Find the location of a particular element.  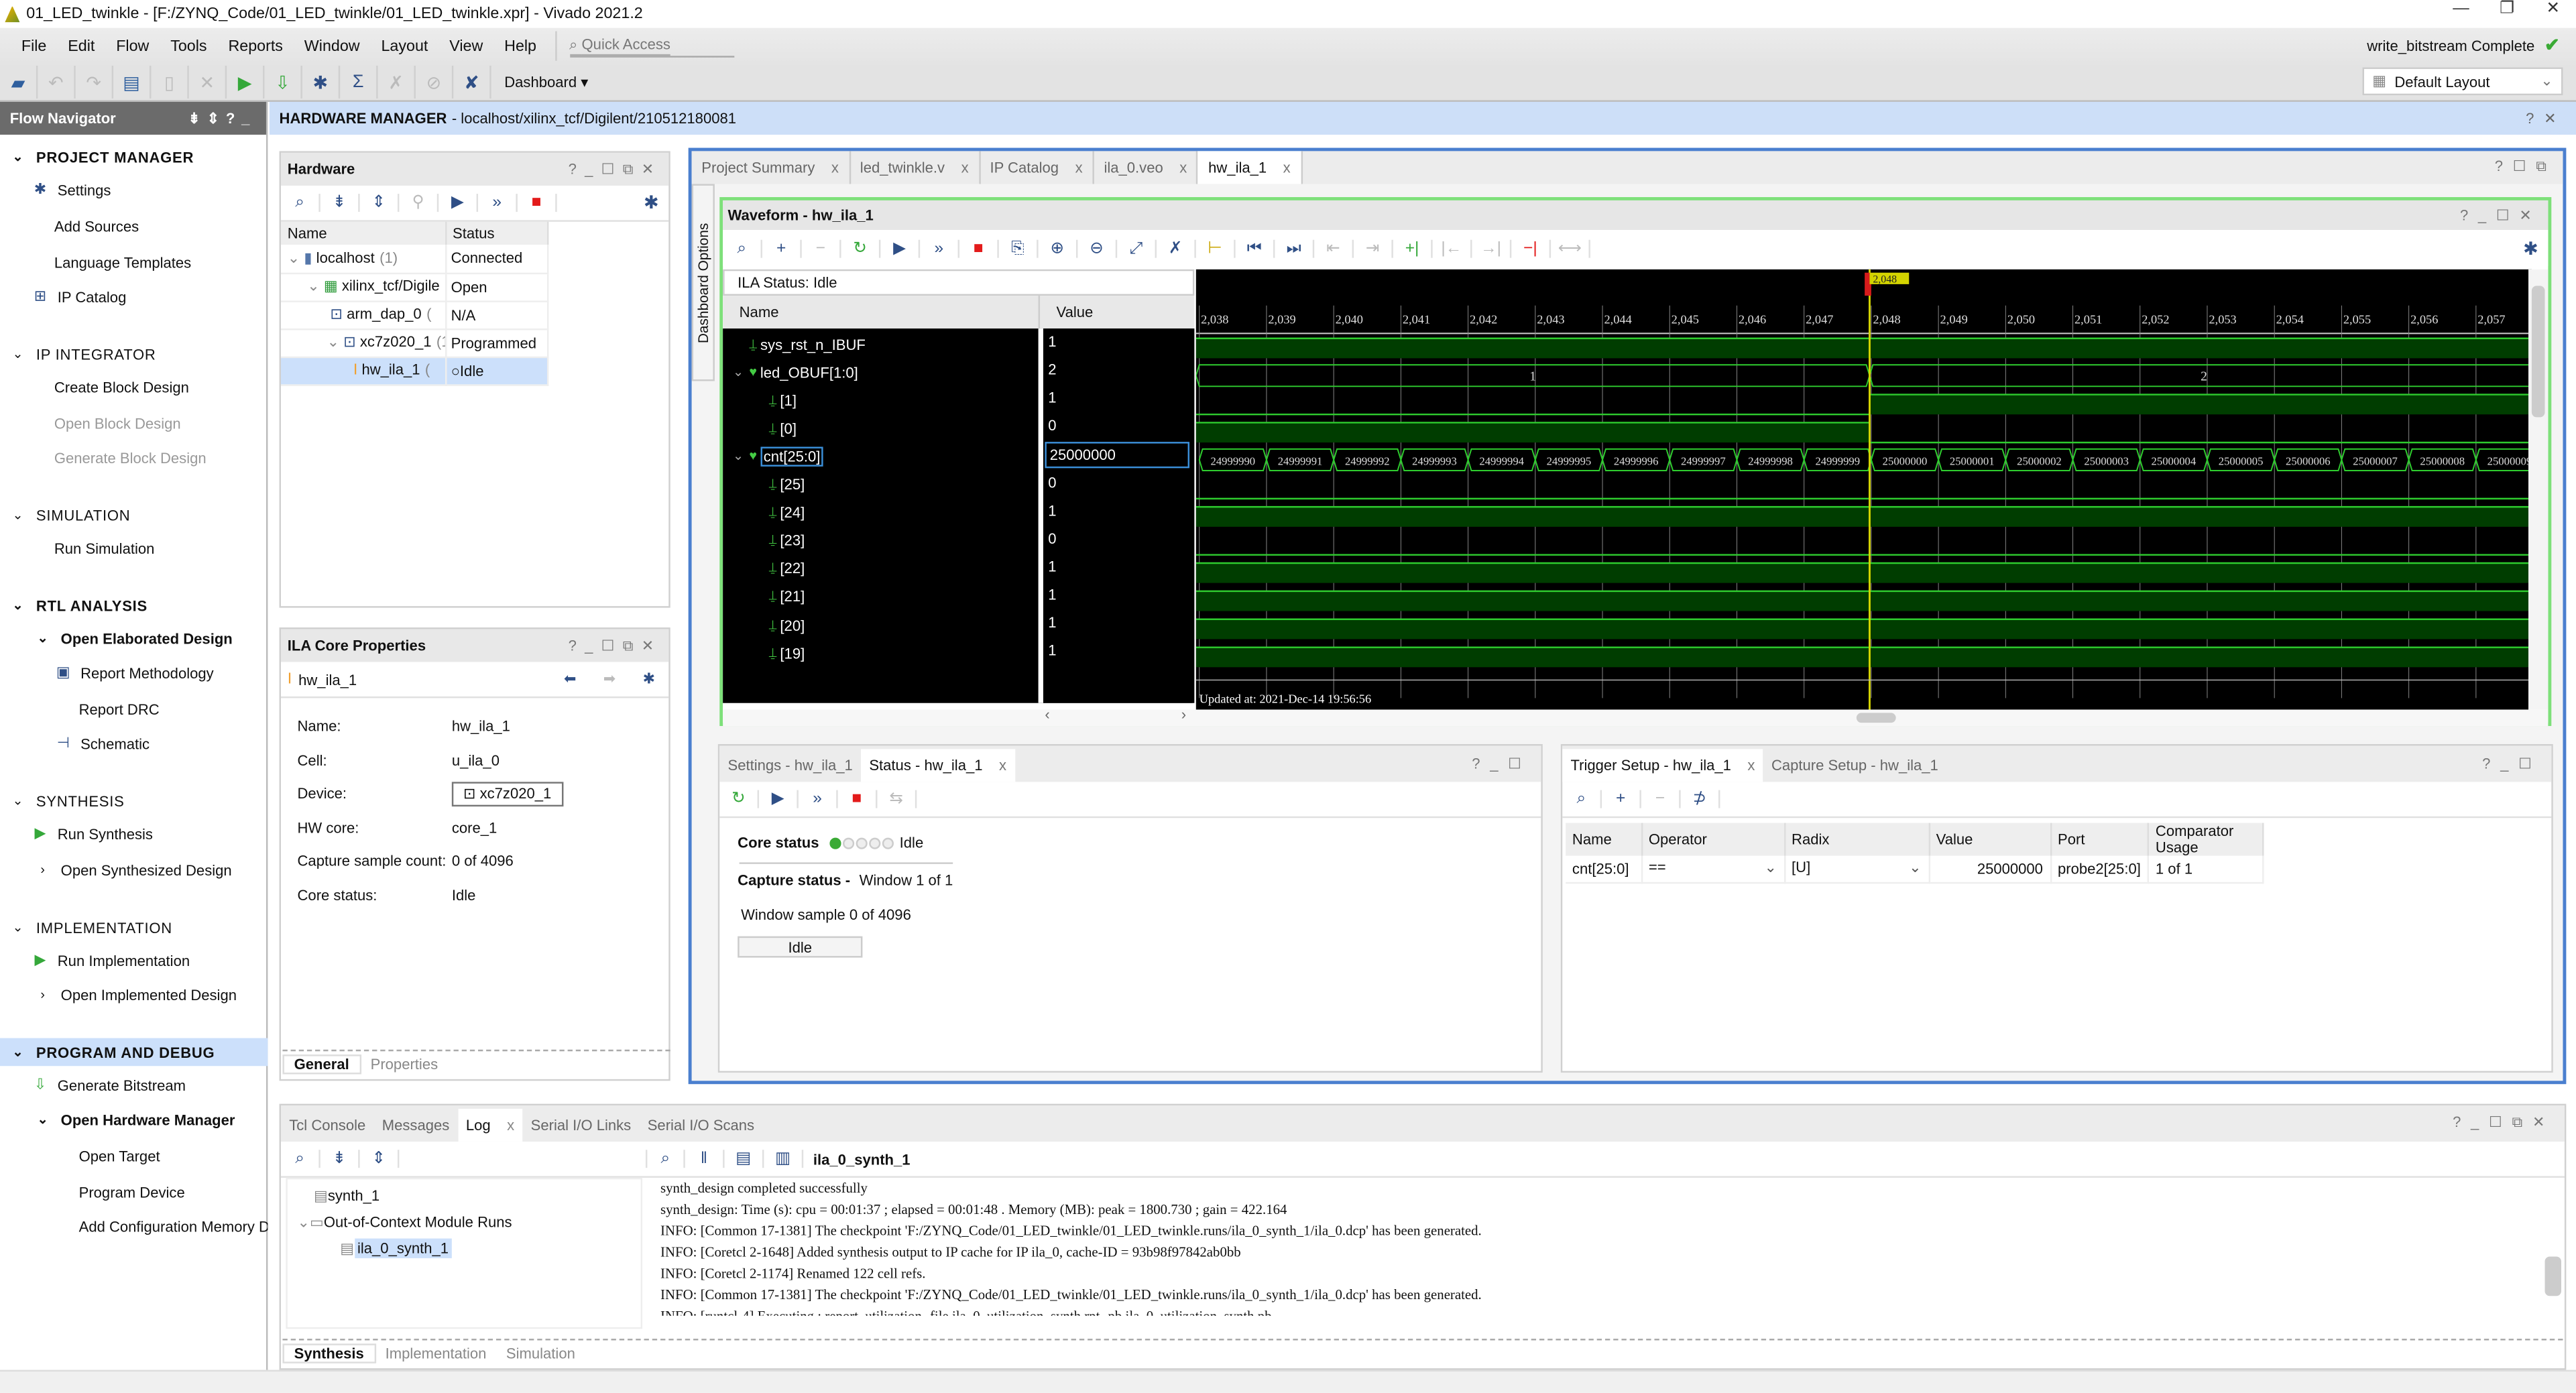

zoom-fit-icon: ⤢ is located at coordinates (1137, 248).